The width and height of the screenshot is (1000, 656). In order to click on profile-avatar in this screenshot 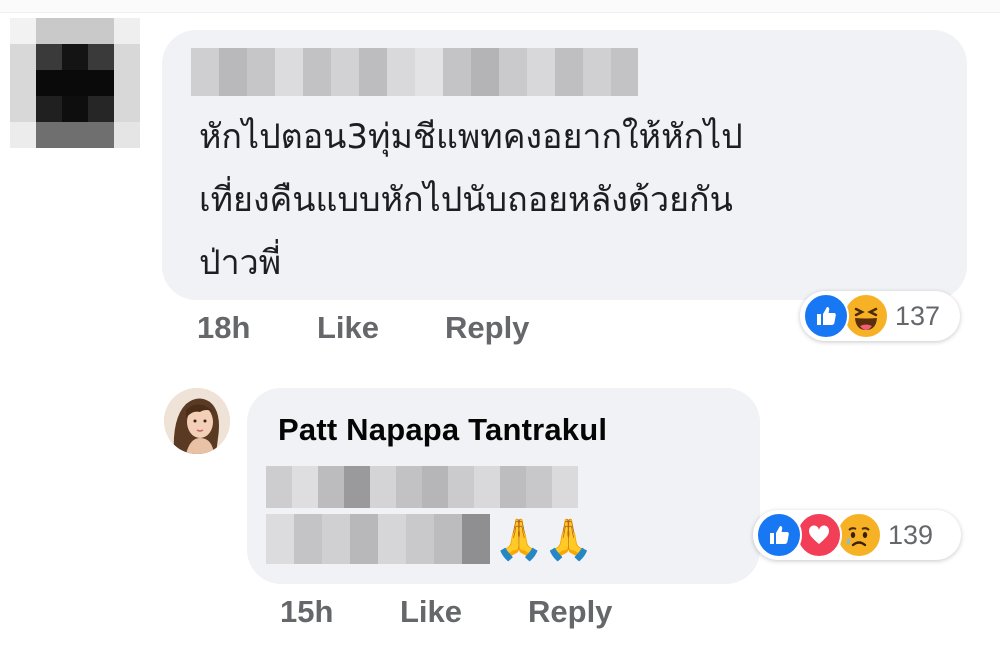, I will do `click(197, 421)`.